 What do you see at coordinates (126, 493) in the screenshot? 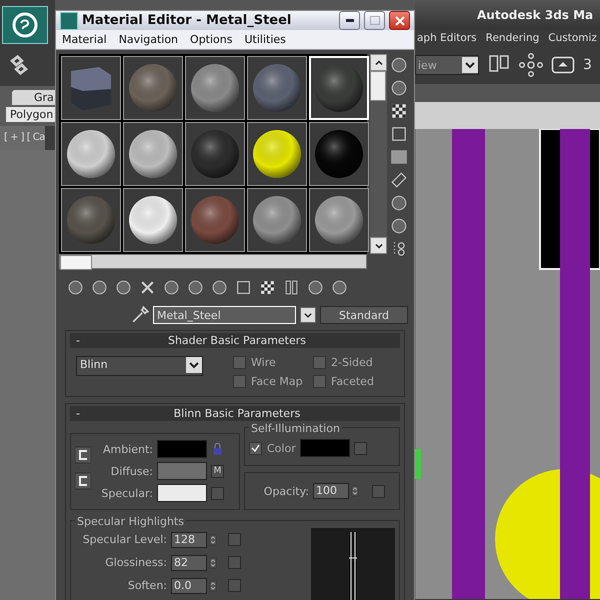
I see `color-label: Specular:` at bounding box center [126, 493].